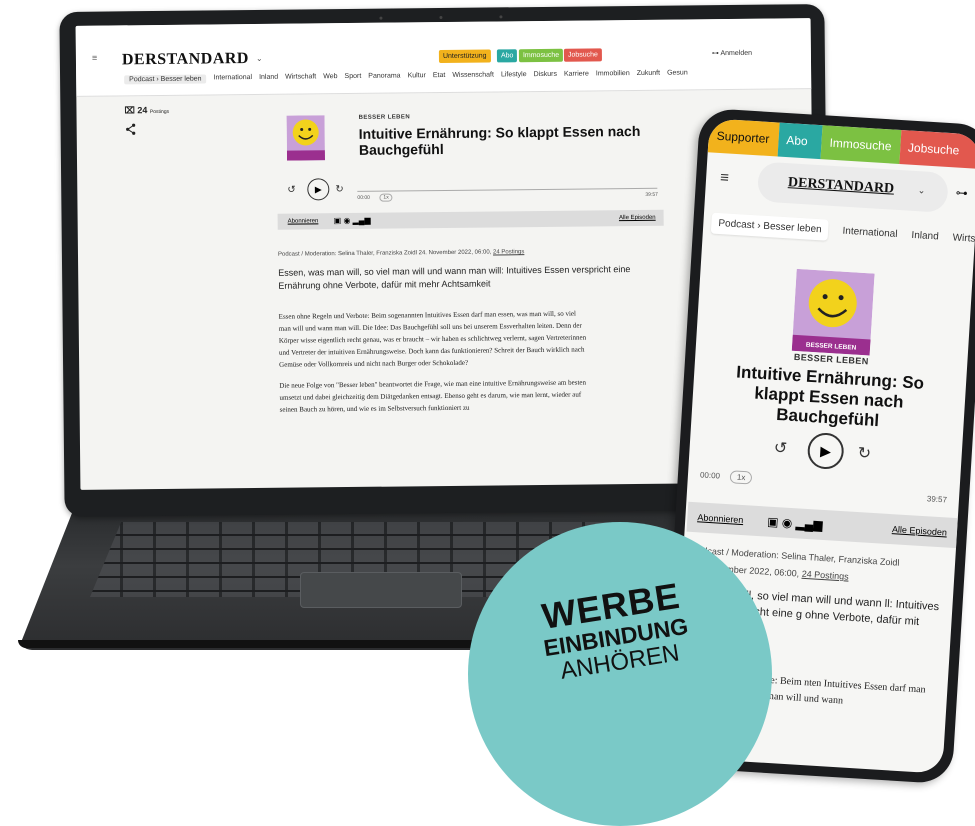 The height and width of the screenshot is (826, 975). I want to click on comment-icon: ⌧, so click(129, 110).